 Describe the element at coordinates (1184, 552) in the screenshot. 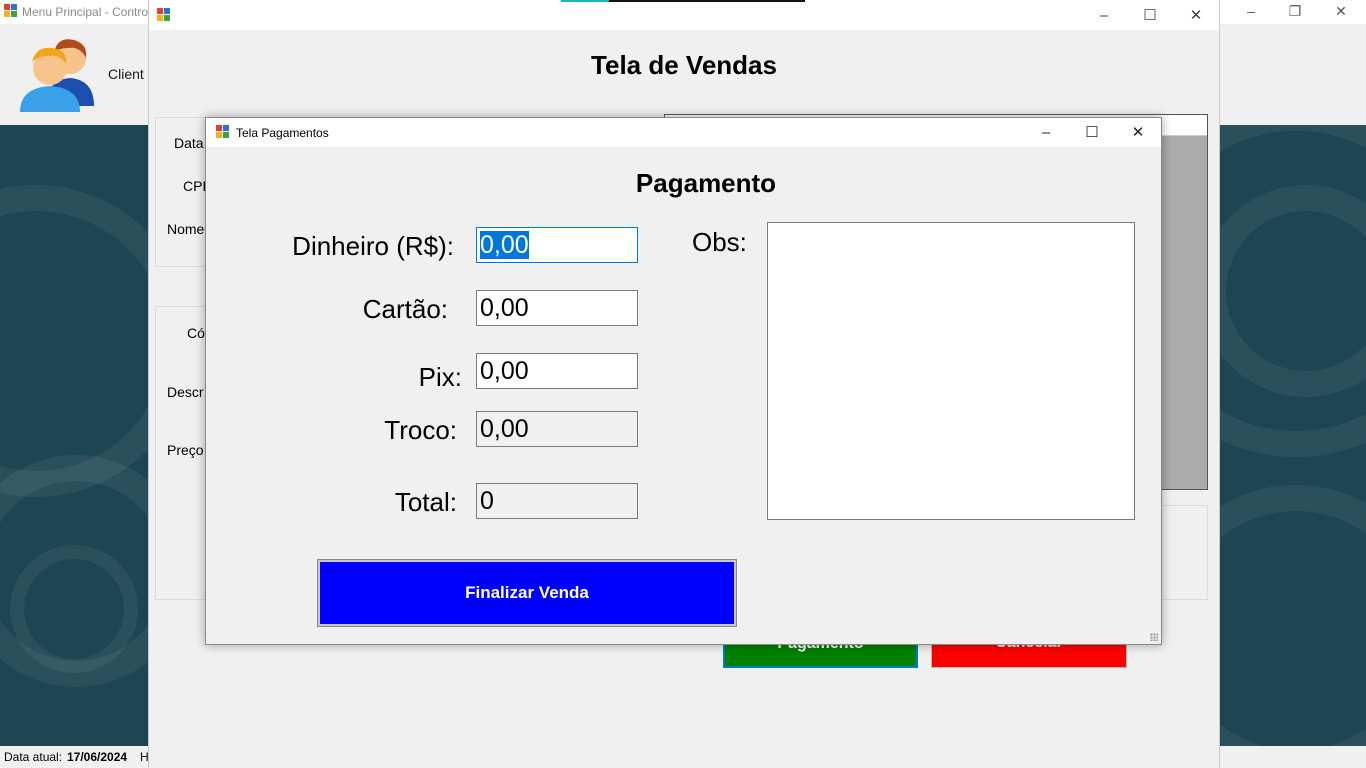

I see `totais-group` at that location.